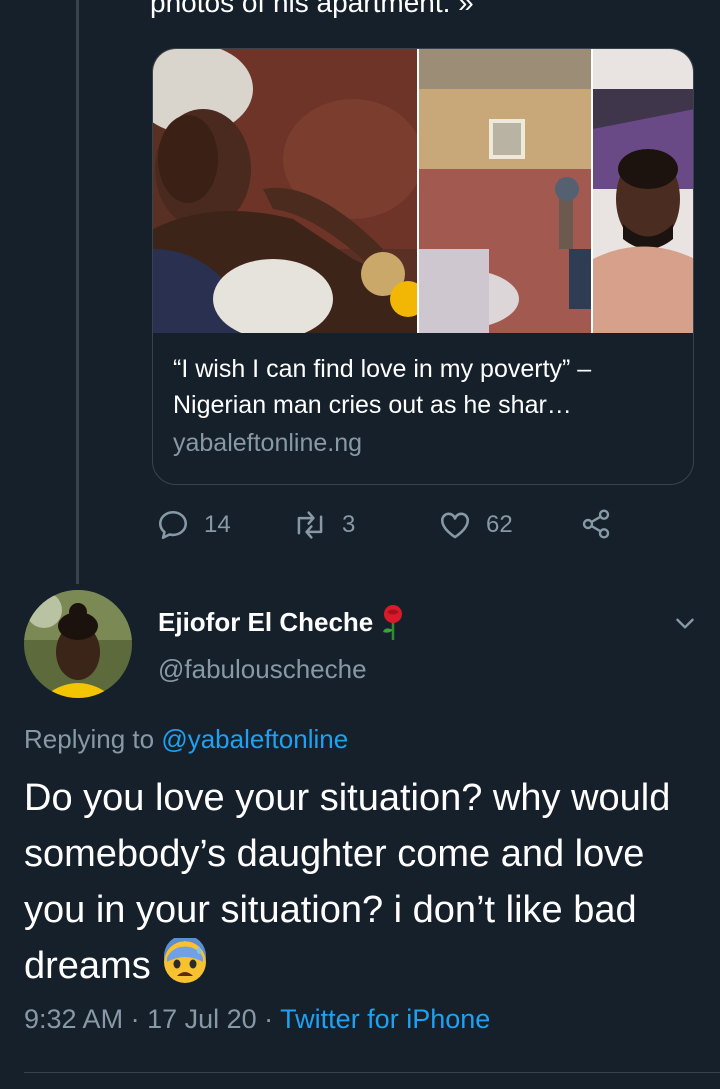  I want to click on share-icon, so click(596, 524).